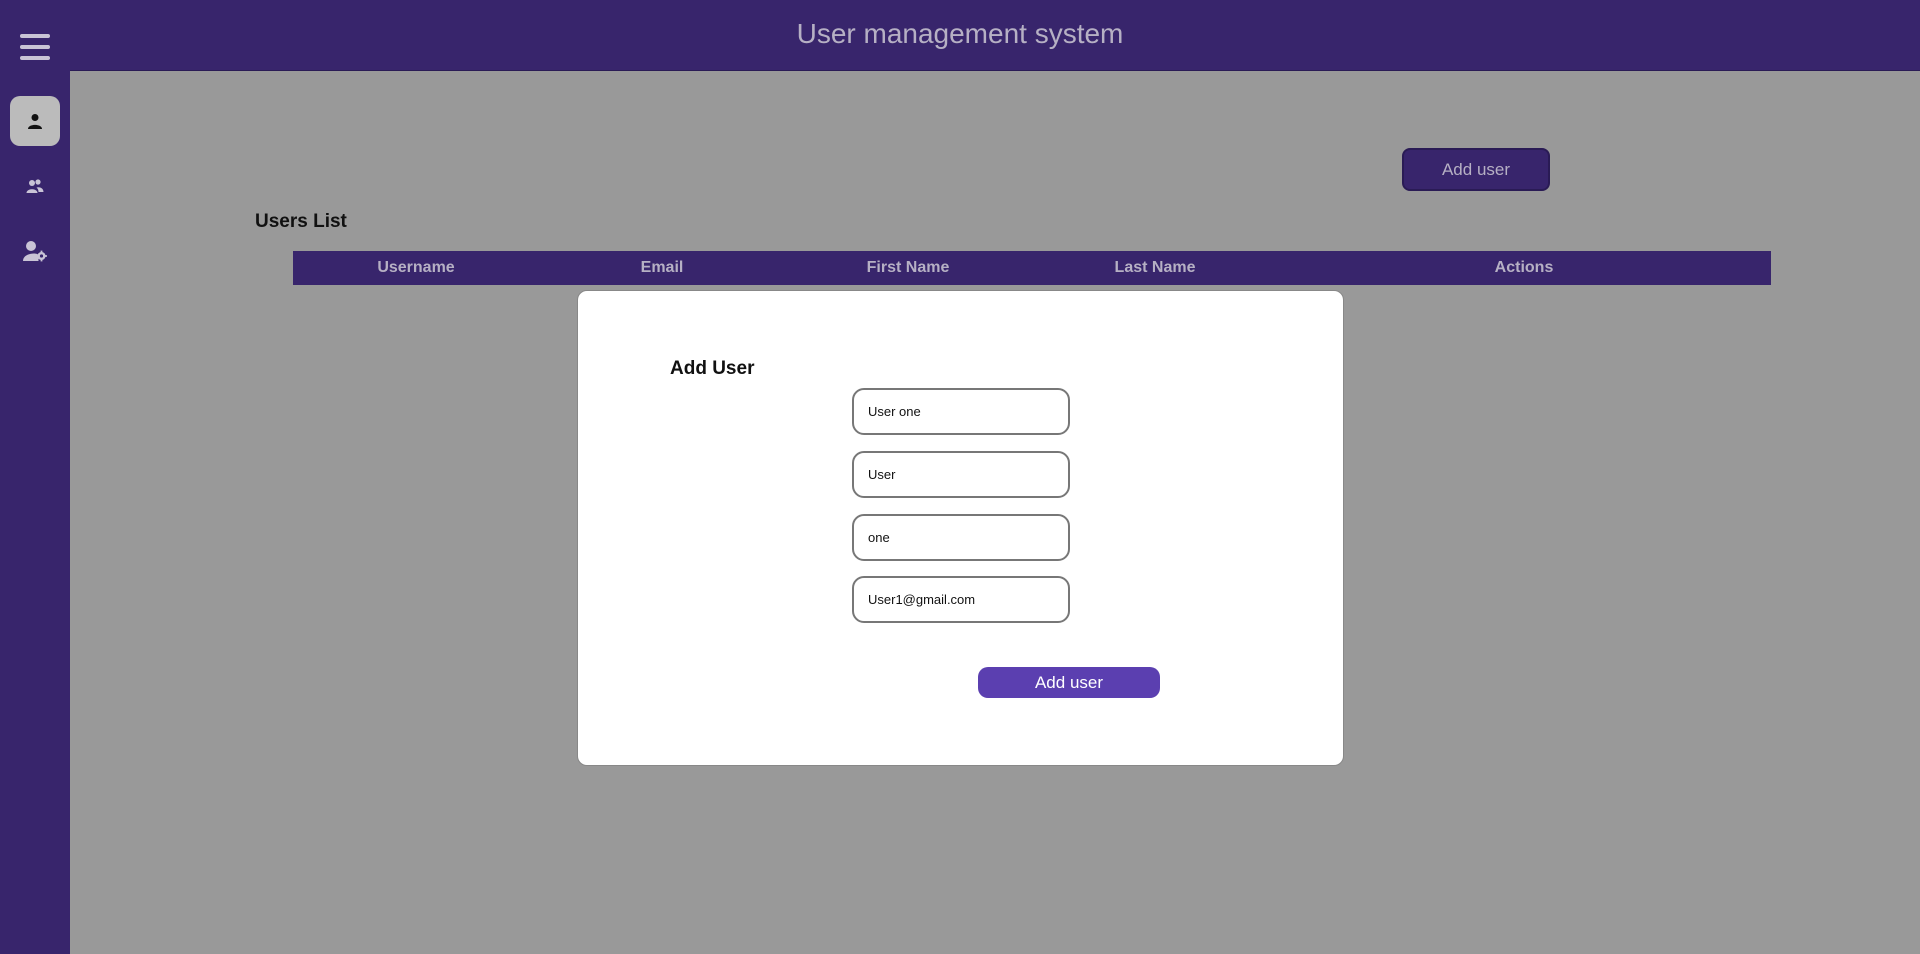 This screenshot has width=1920, height=954. I want to click on column-header-first-name: First Name, so click(908, 268).